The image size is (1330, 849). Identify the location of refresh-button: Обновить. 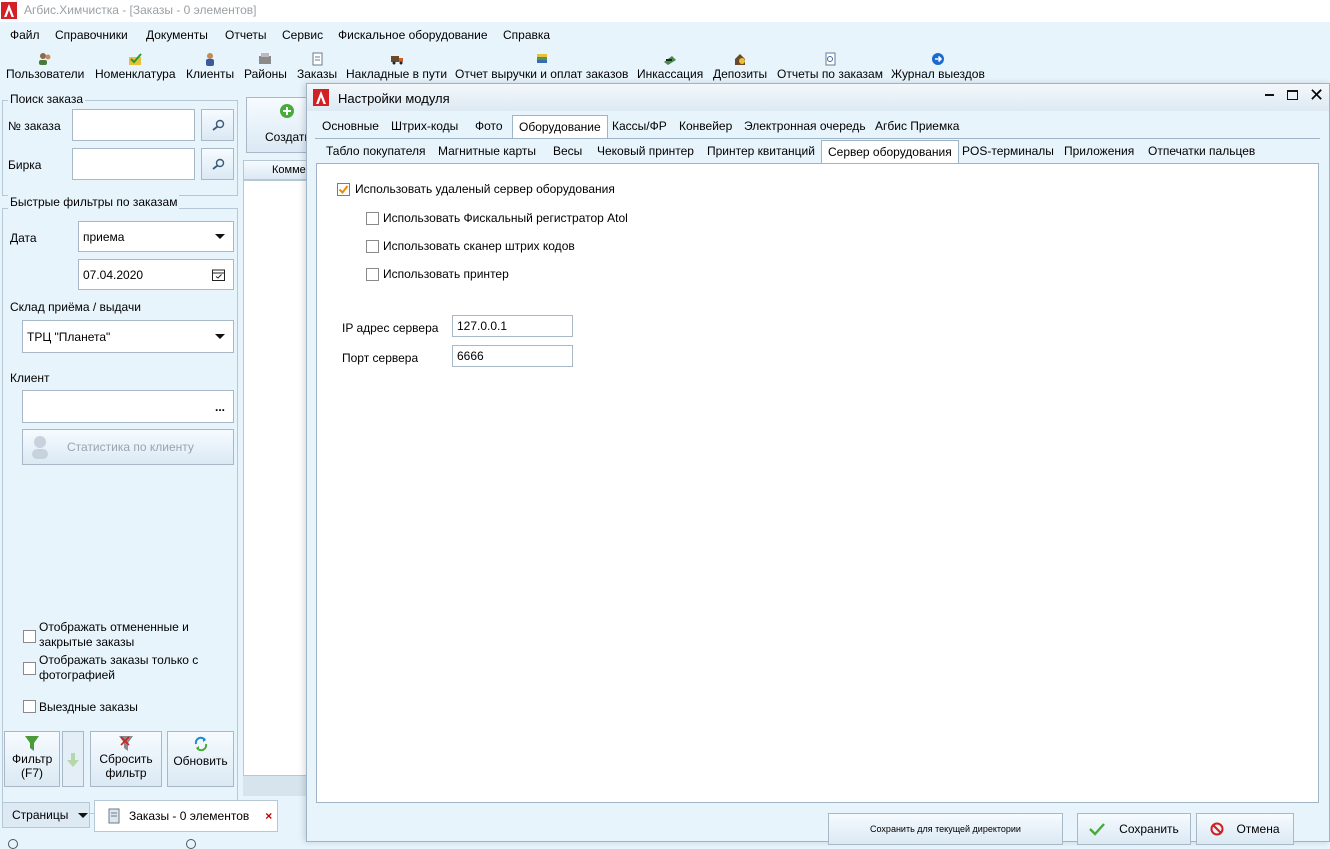
(200, 759).